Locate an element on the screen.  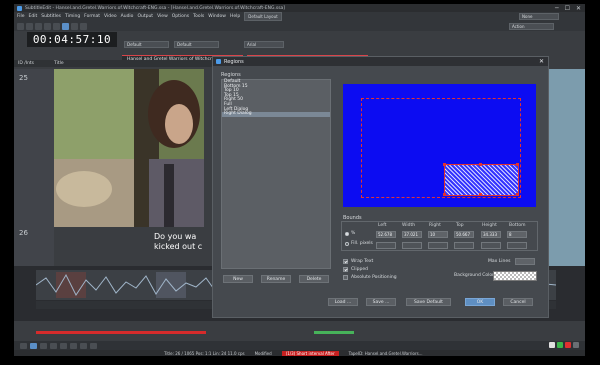
regions-label: Regions is located at coordinates (231, 75).